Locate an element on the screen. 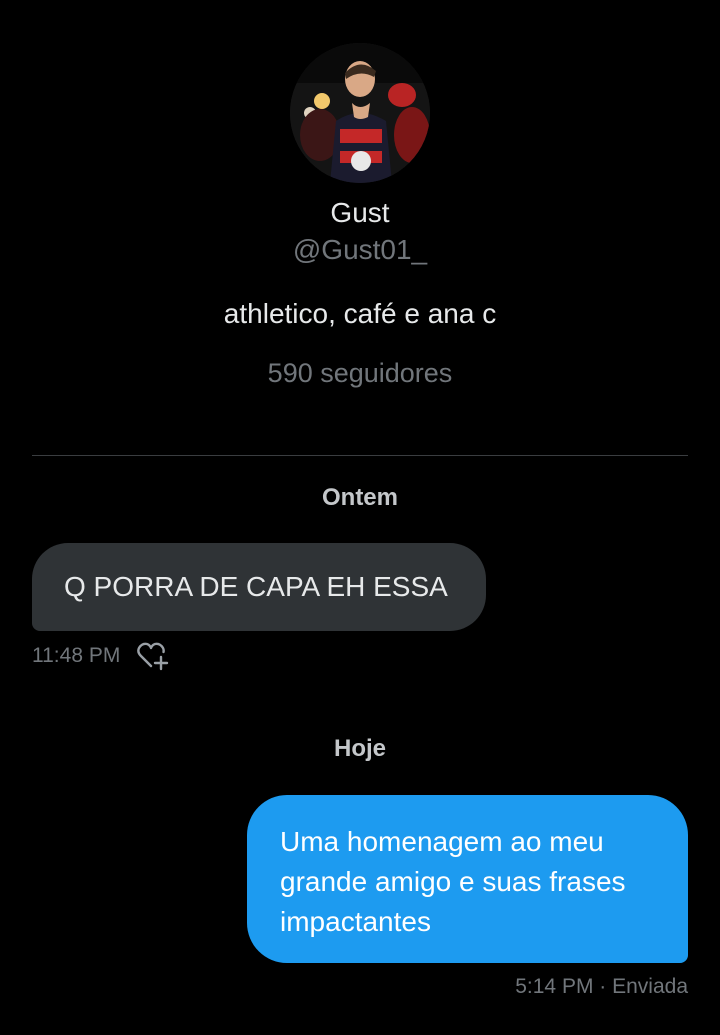 This screenshot has width=720, height=1035. profile-name: Gust is located at coordinates (360, 212).